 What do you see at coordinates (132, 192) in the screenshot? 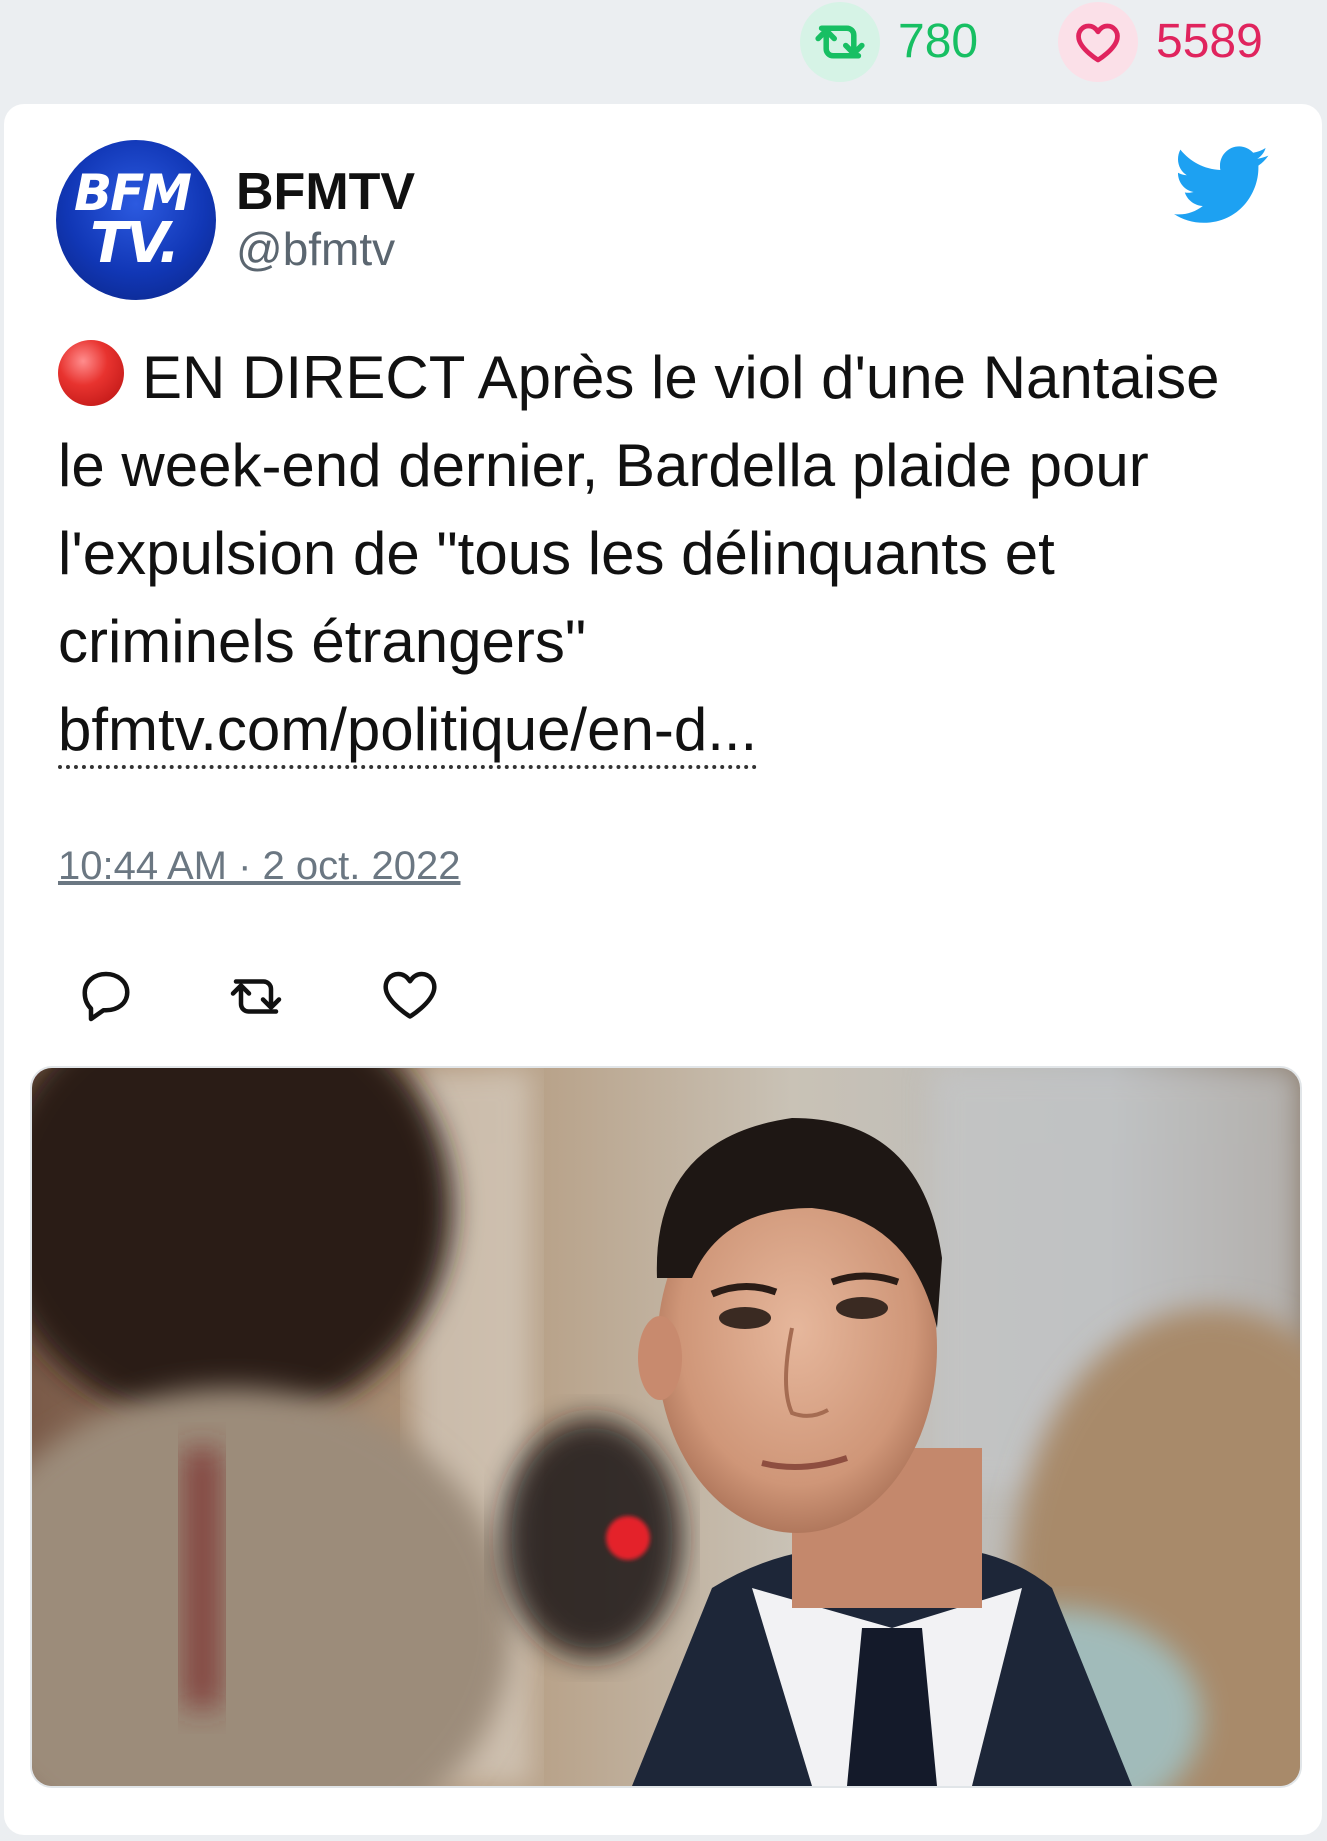
I see `avatar-logo-text: BFM` at bounding box center [132, 192].